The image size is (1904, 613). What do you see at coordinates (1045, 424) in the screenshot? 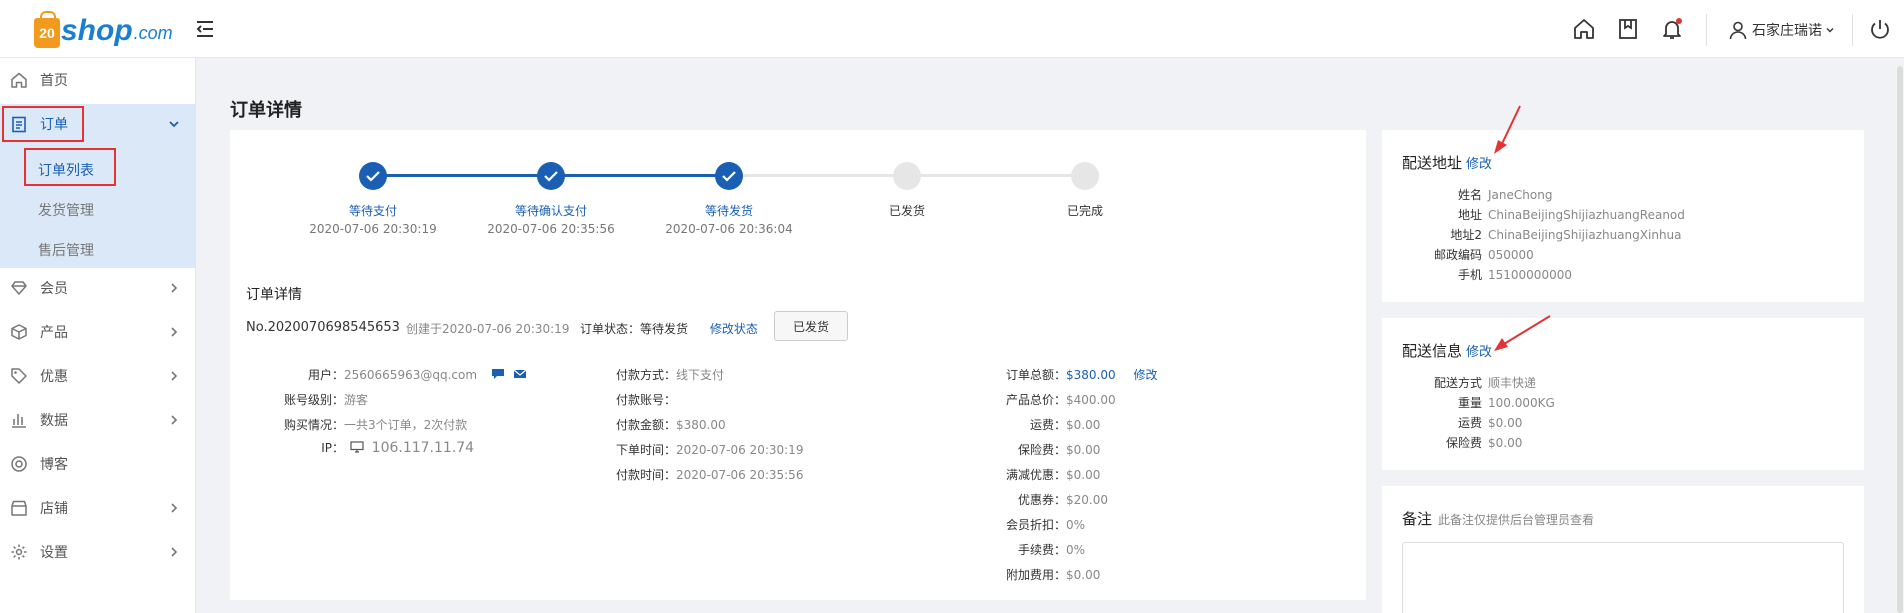
I see `totals-row: 运费：$0.00` at bounding box center [1045, 424].